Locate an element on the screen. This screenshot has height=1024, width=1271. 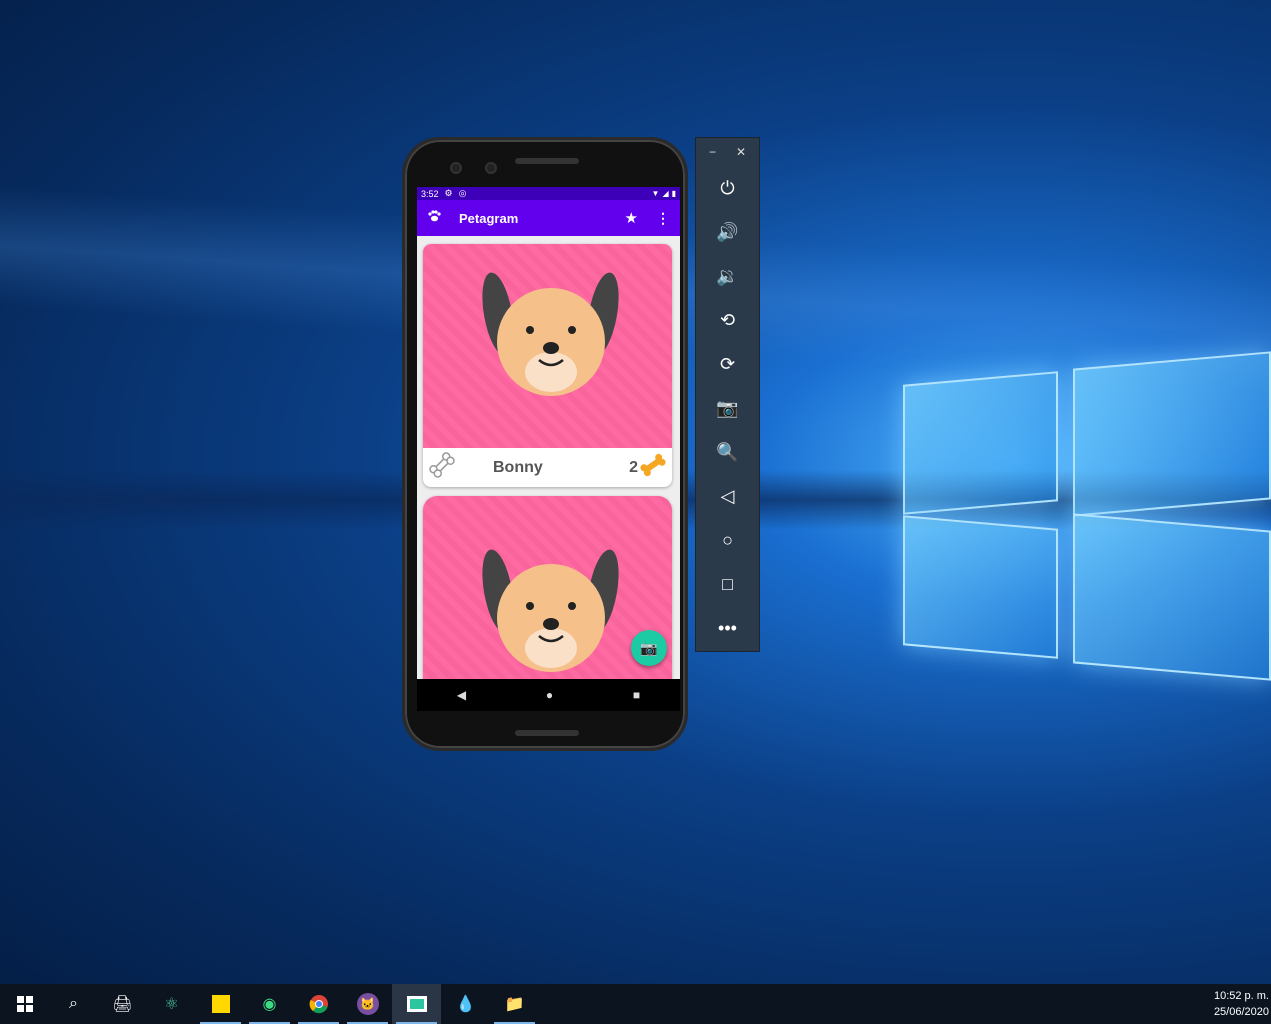
paw-icon is located at coordinates (434, 218).